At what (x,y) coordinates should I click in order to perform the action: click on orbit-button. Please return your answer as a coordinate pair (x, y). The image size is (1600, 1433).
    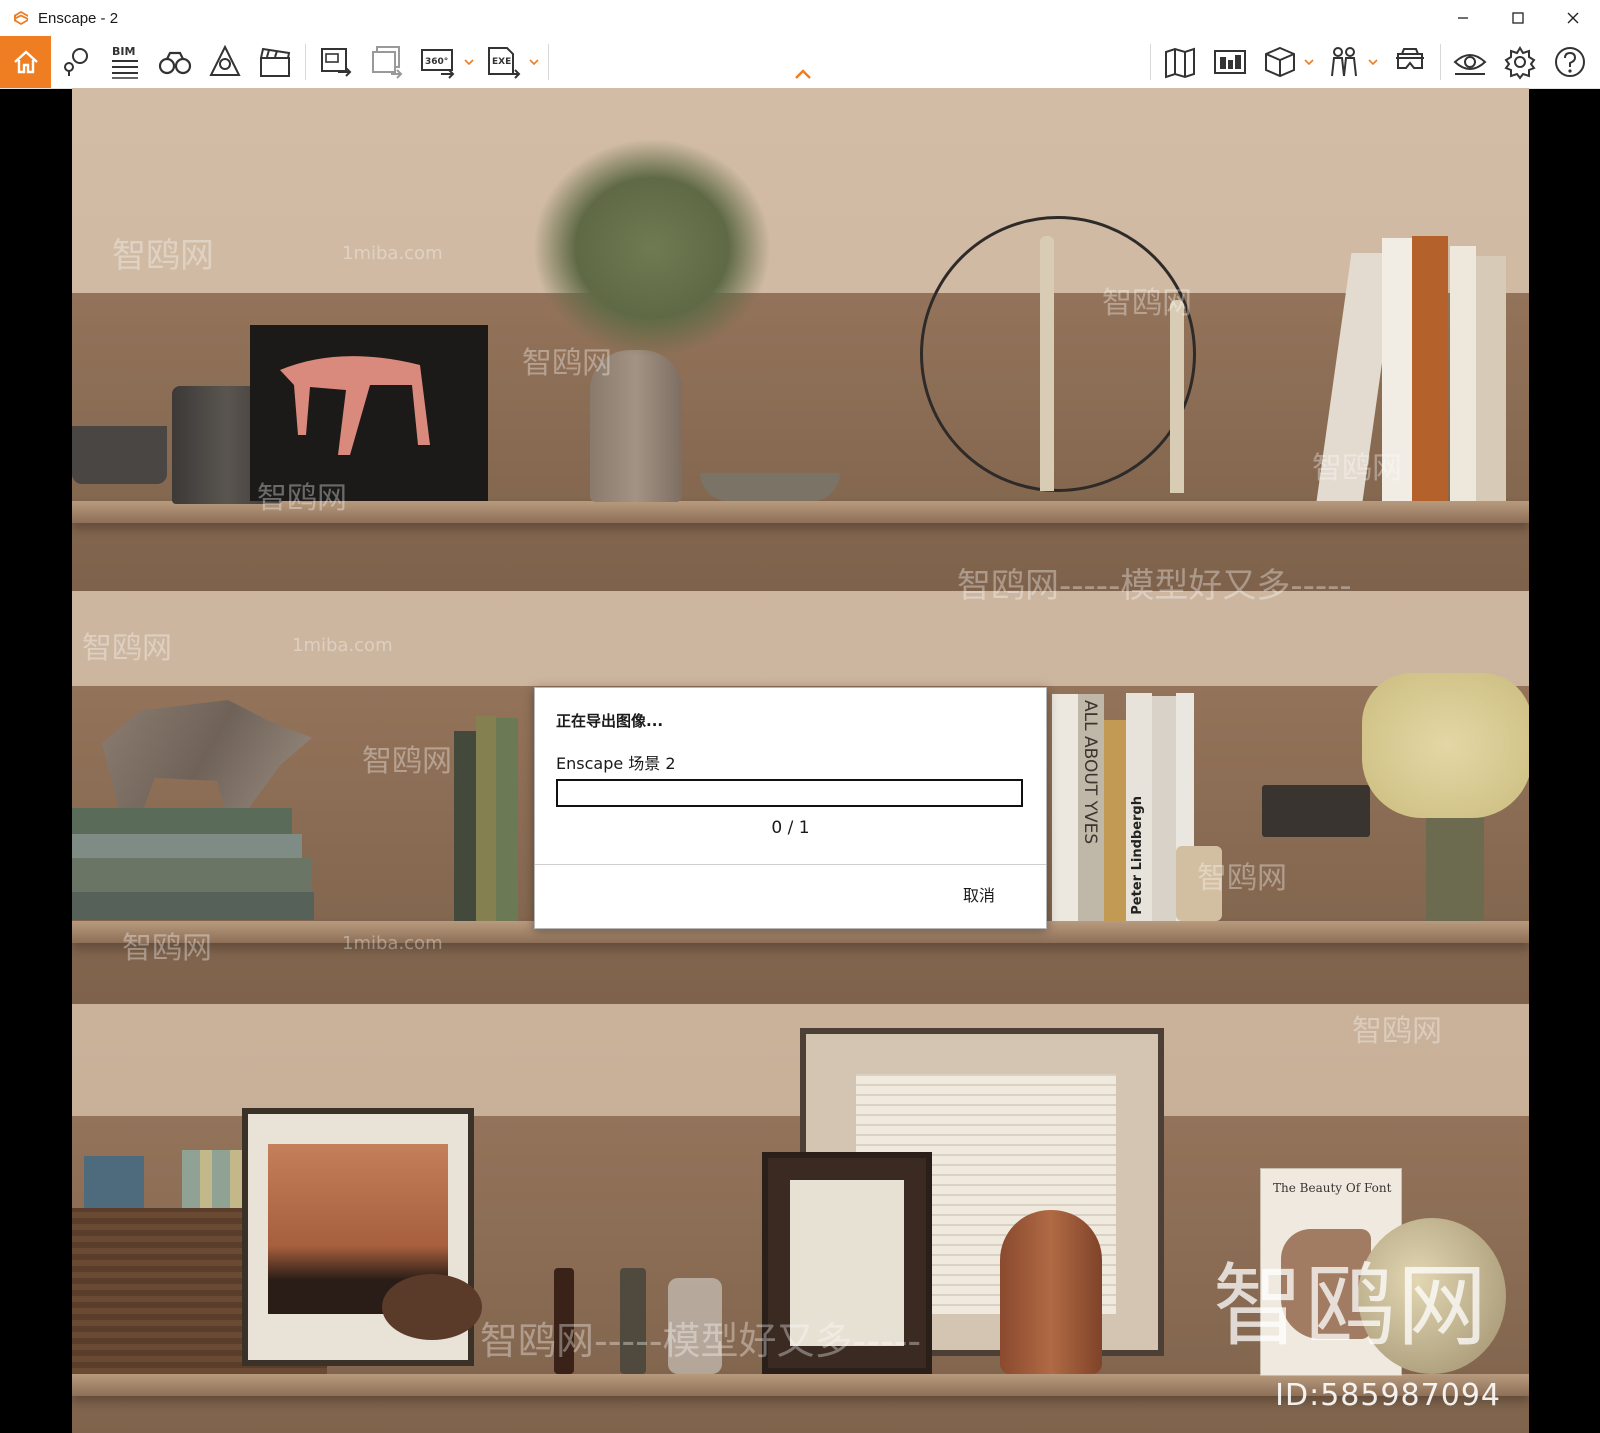
    Looking at the image, I should click on (175, 62).